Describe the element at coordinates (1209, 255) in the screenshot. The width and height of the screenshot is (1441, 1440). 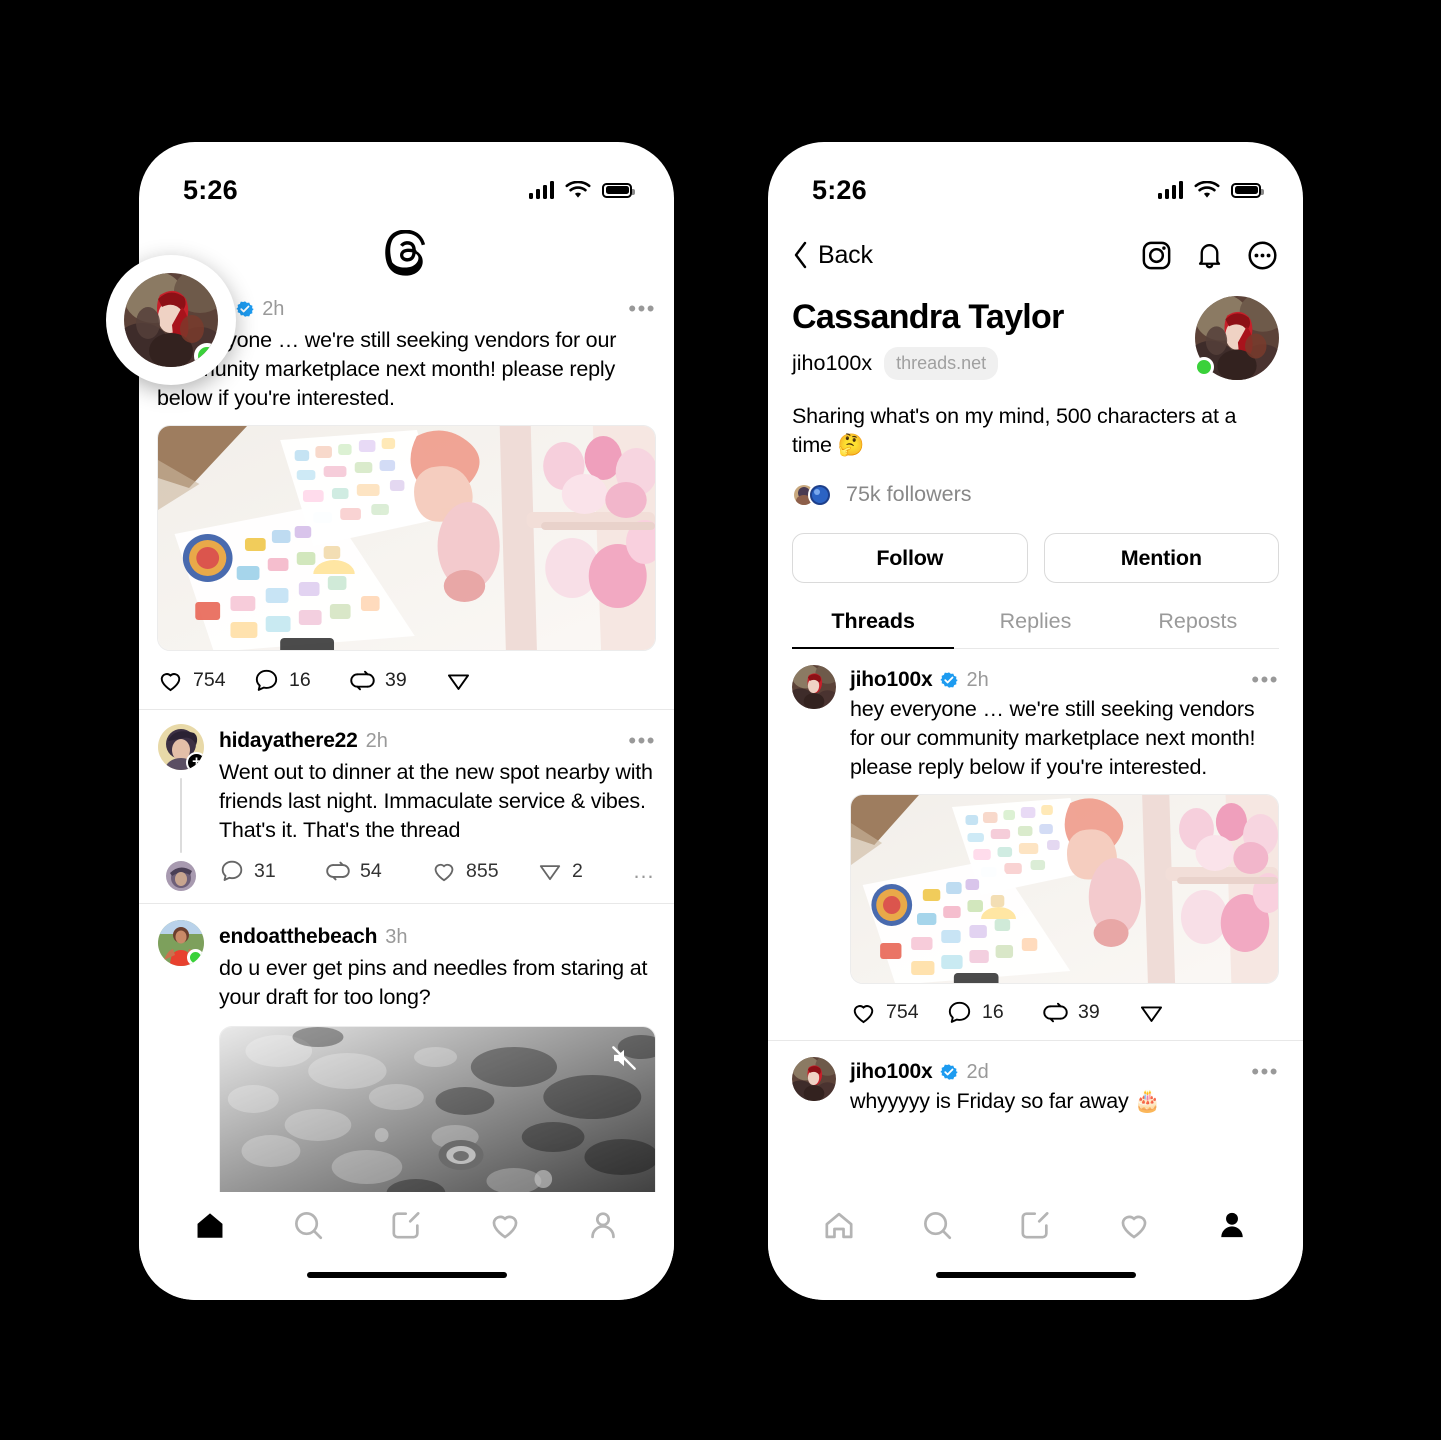
I see `bell-icon` at that location.